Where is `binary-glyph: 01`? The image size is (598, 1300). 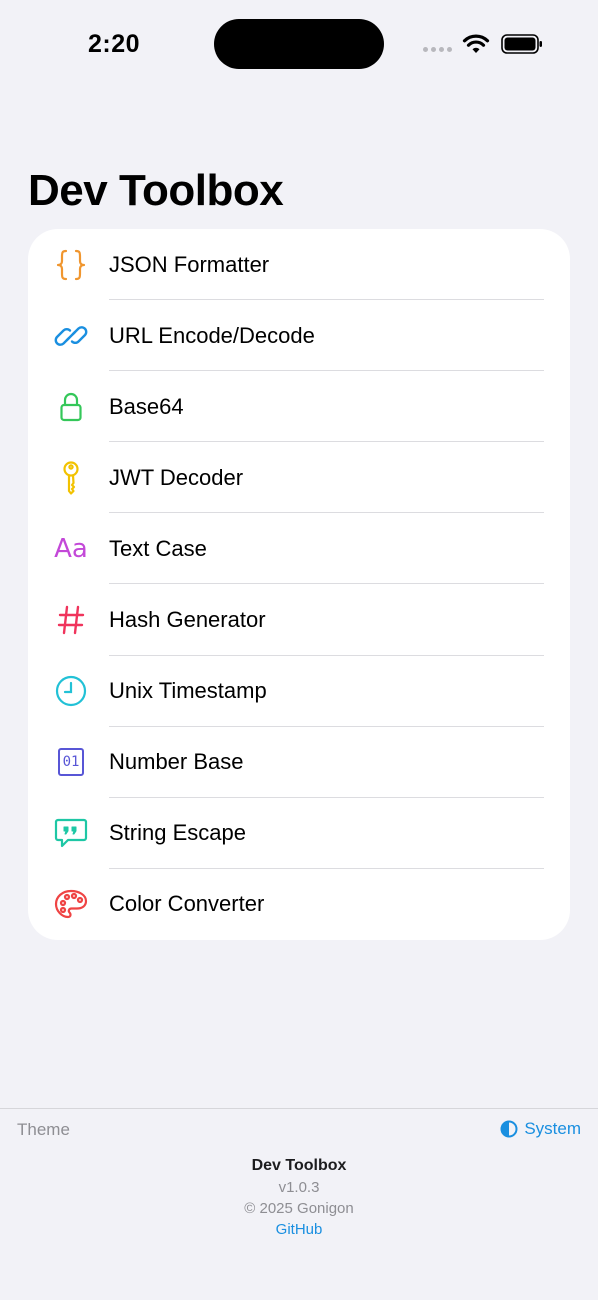
binary-glyph: 01 is located at coordinates (71, 762).